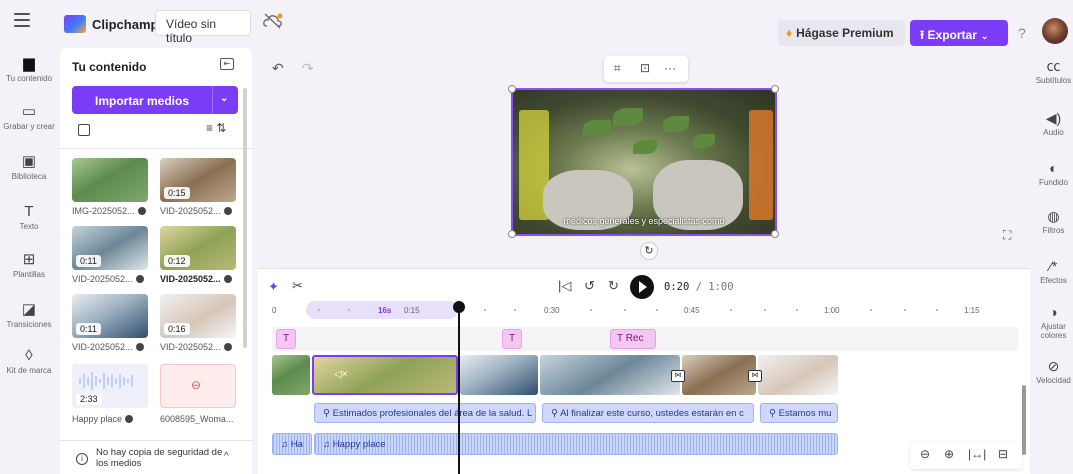  I want to click on play-button, so click(642, 287).